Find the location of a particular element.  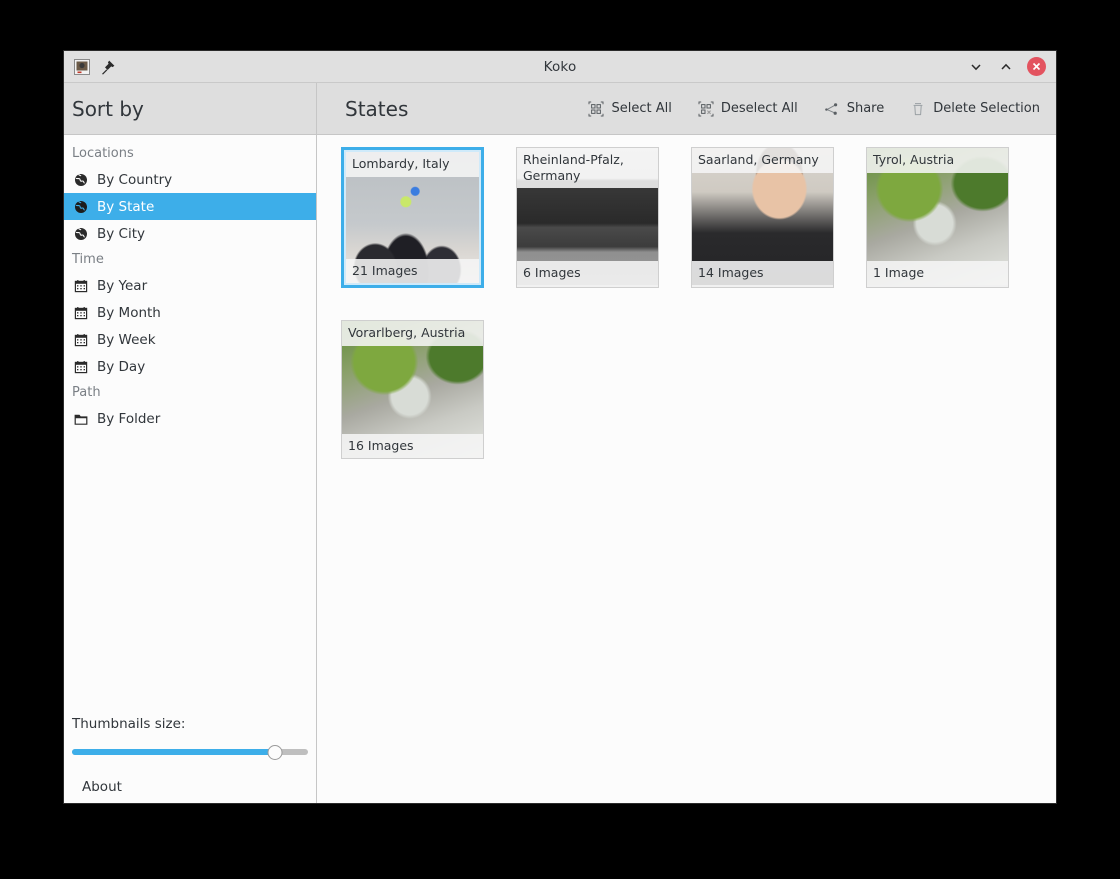

card-count: 14 Images is located at coordinates (762, 273).